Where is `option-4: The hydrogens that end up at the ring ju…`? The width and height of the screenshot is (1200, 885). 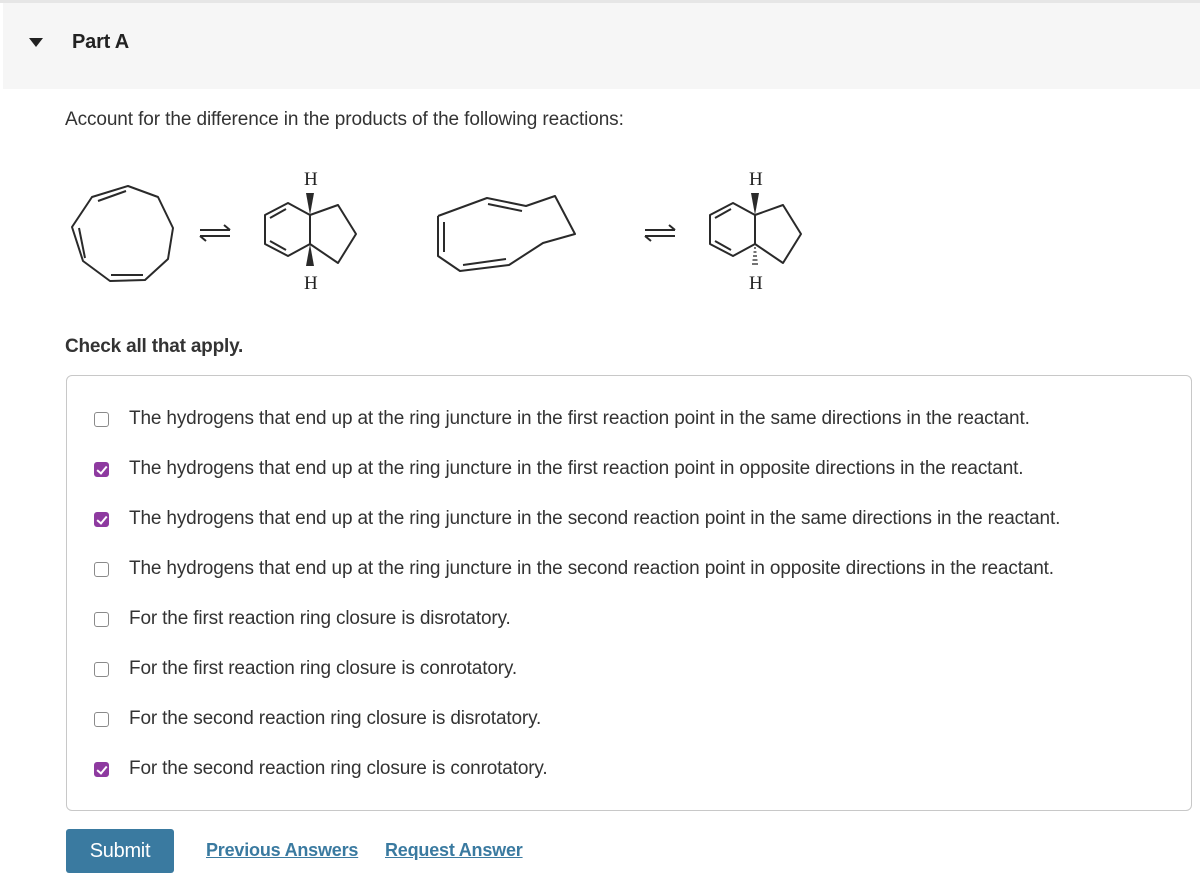 option-4: The hydrogens that end up at the ring ju… is located at coordinates (574, 569).